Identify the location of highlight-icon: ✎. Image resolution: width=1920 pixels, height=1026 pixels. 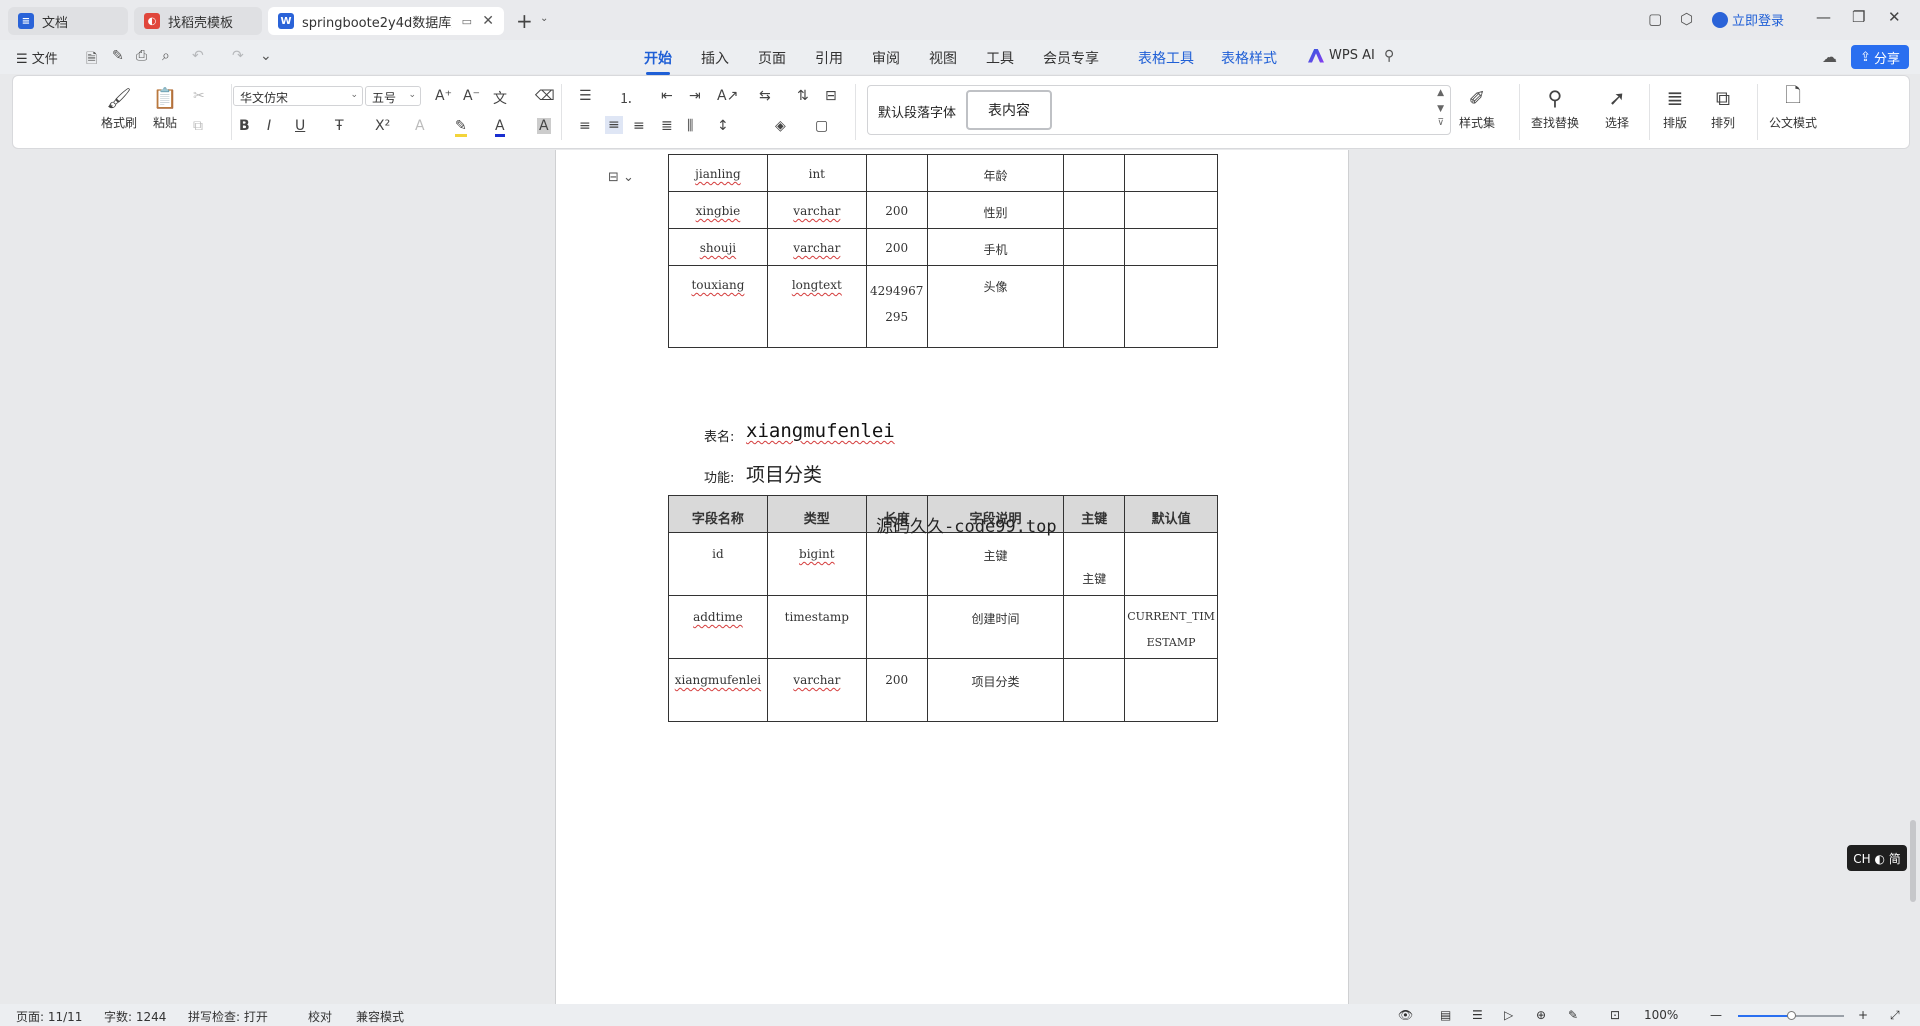
(461, 127).